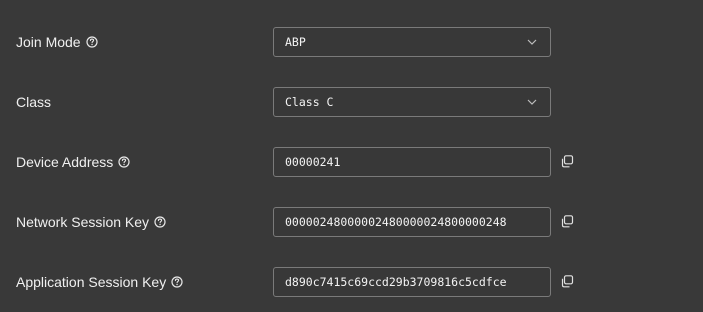 The width and height of the screenshot is (703, 312). I want to click on device-address-input: 00000241, so click(412, 162).